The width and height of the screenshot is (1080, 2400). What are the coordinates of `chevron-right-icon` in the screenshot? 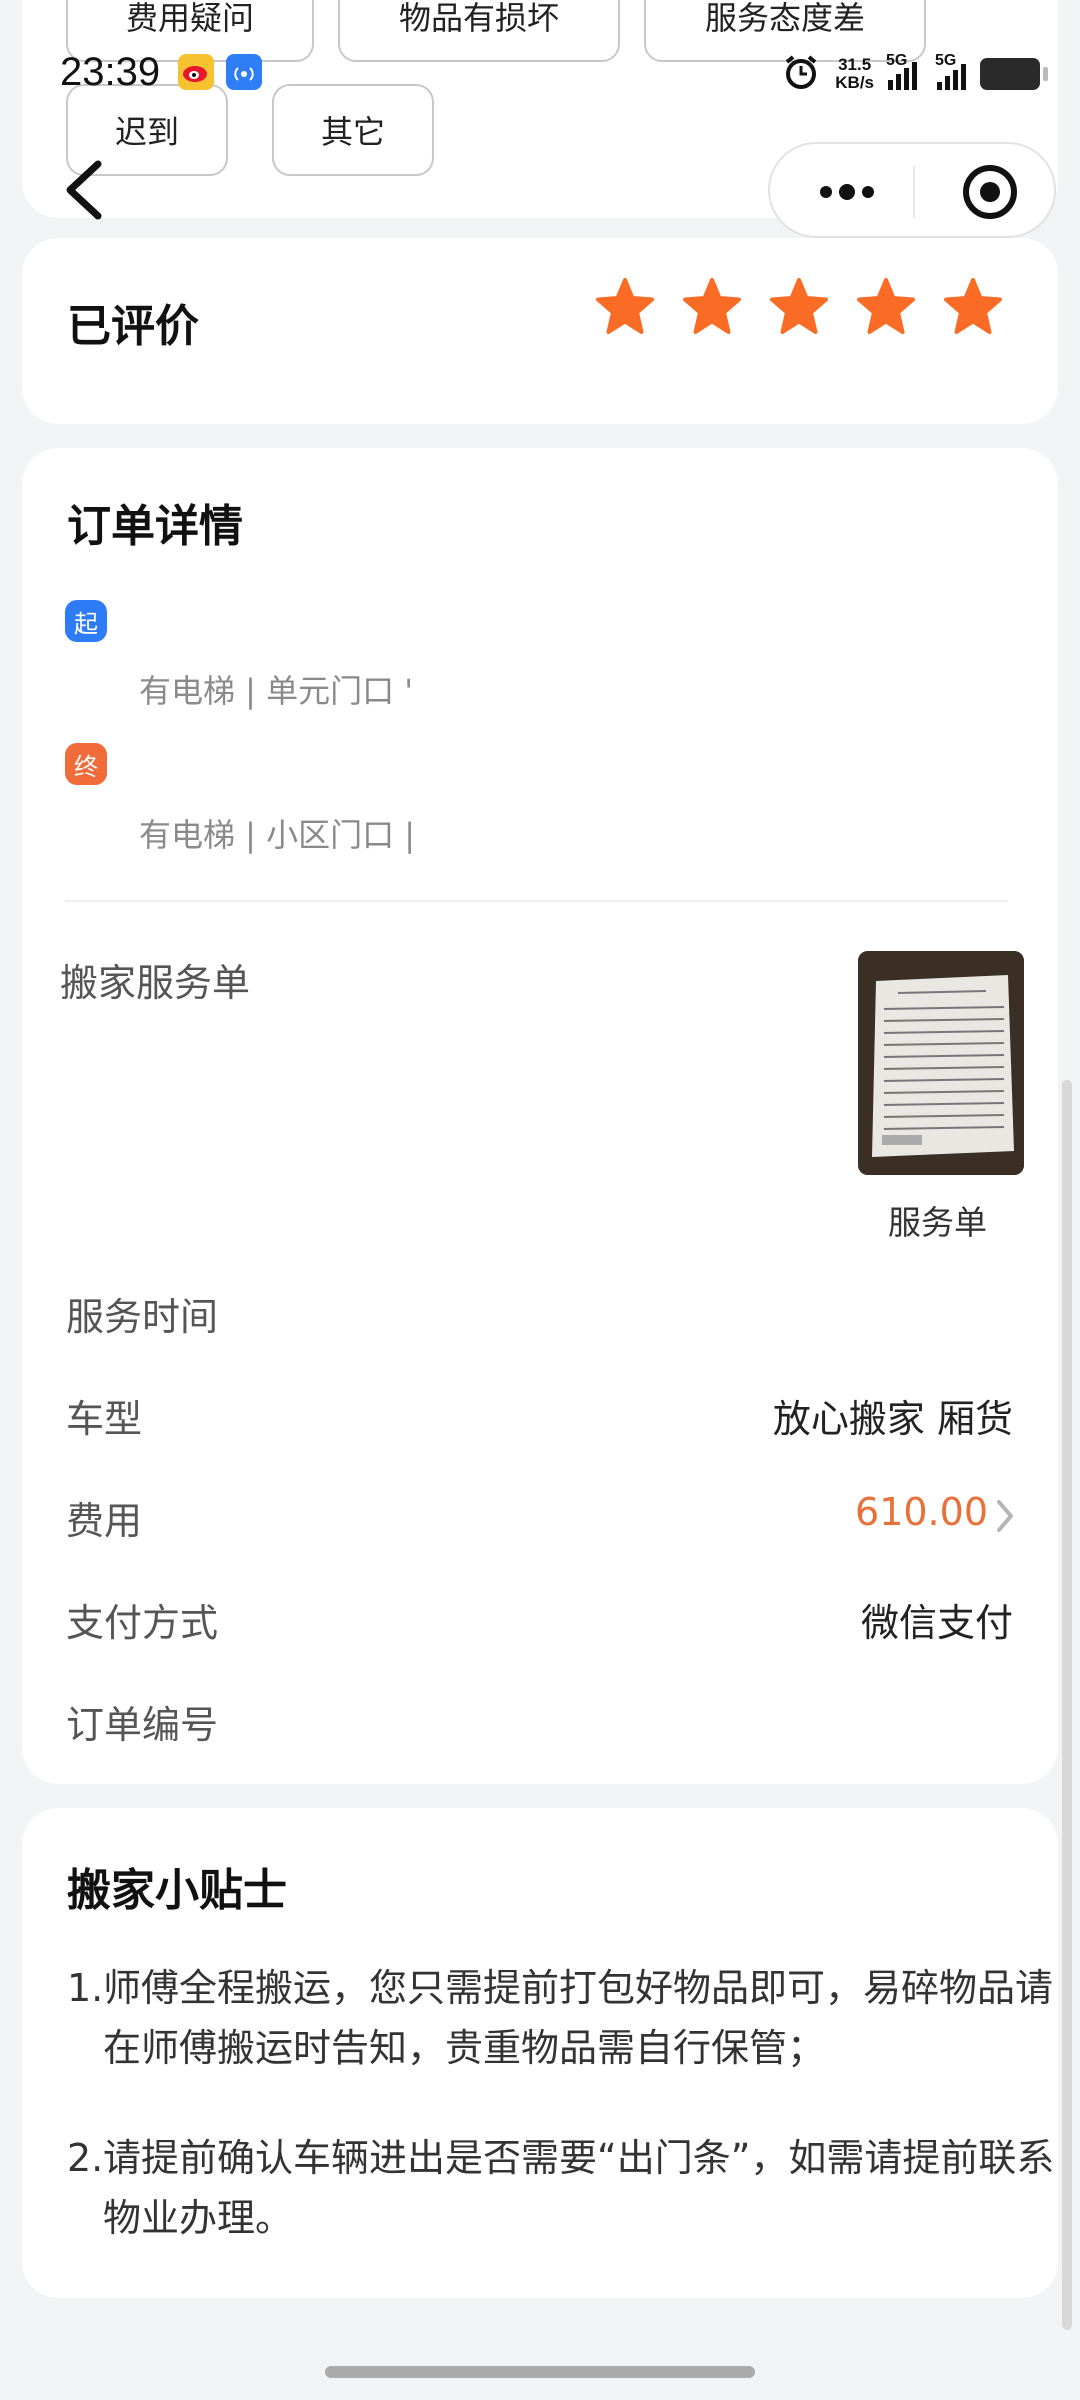 It's located at (1005, 1516).